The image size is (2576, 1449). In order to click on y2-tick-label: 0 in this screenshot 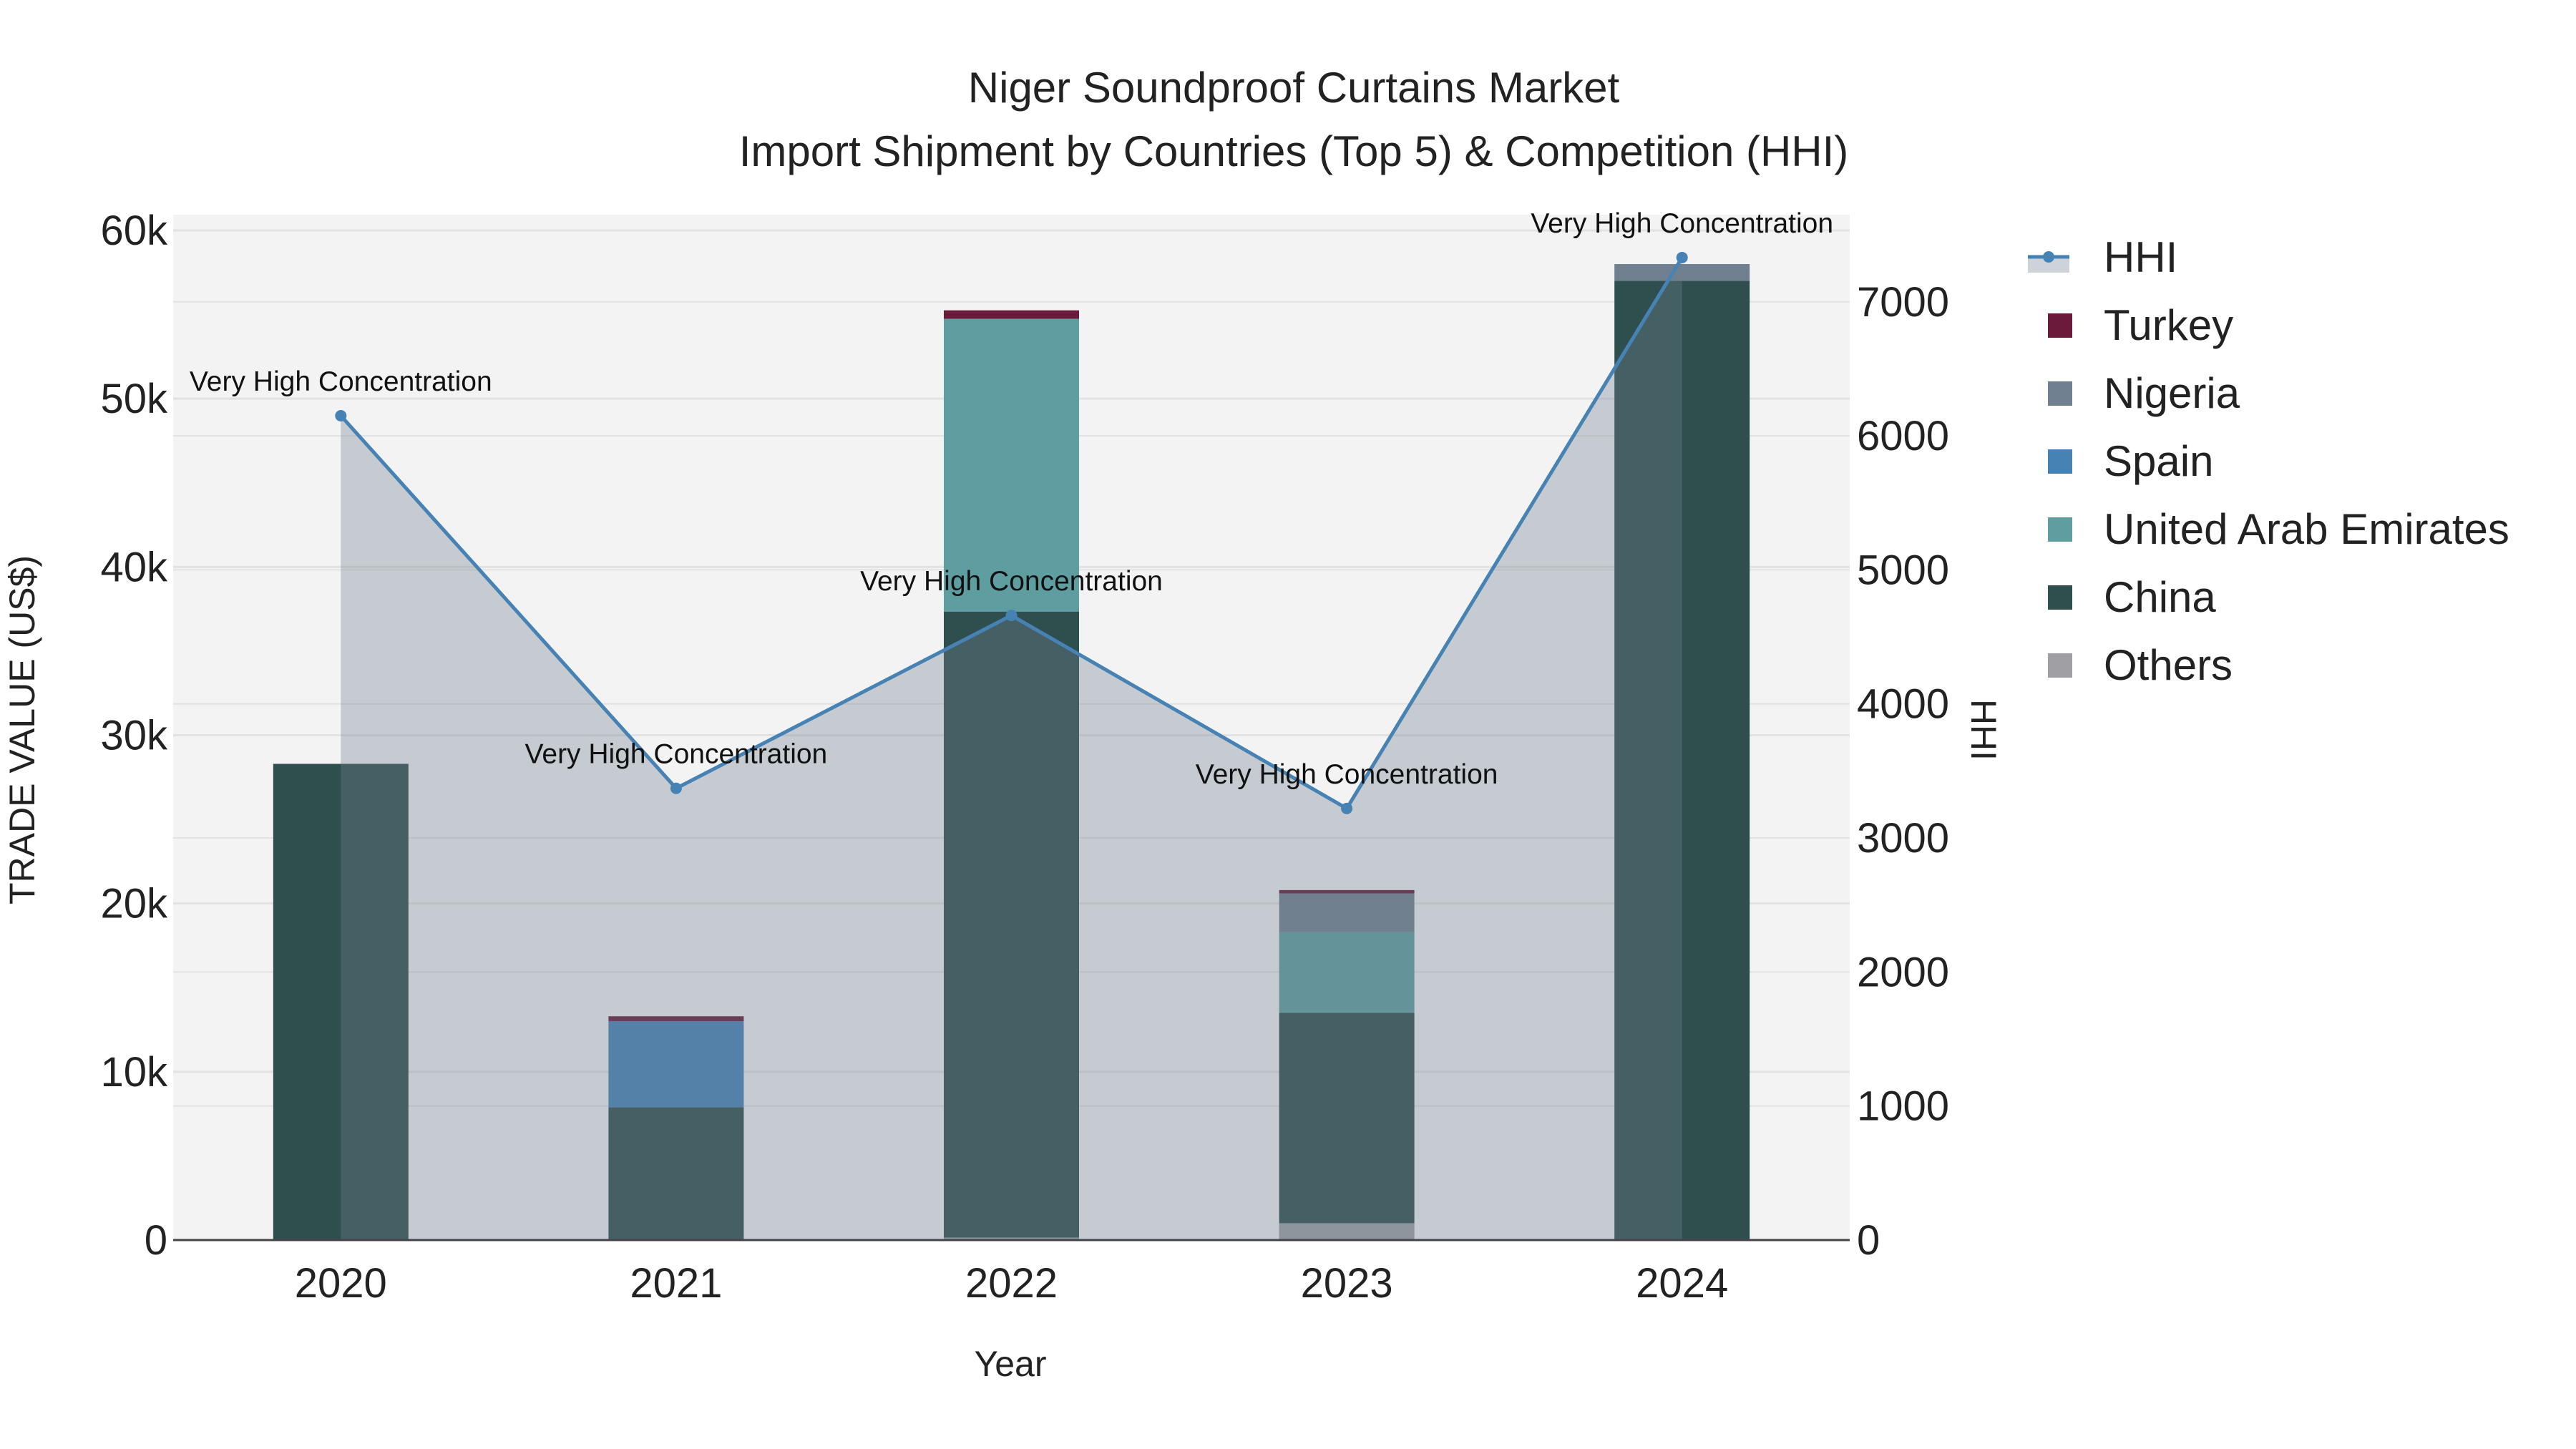, I will do `click(1868, 1240)`.